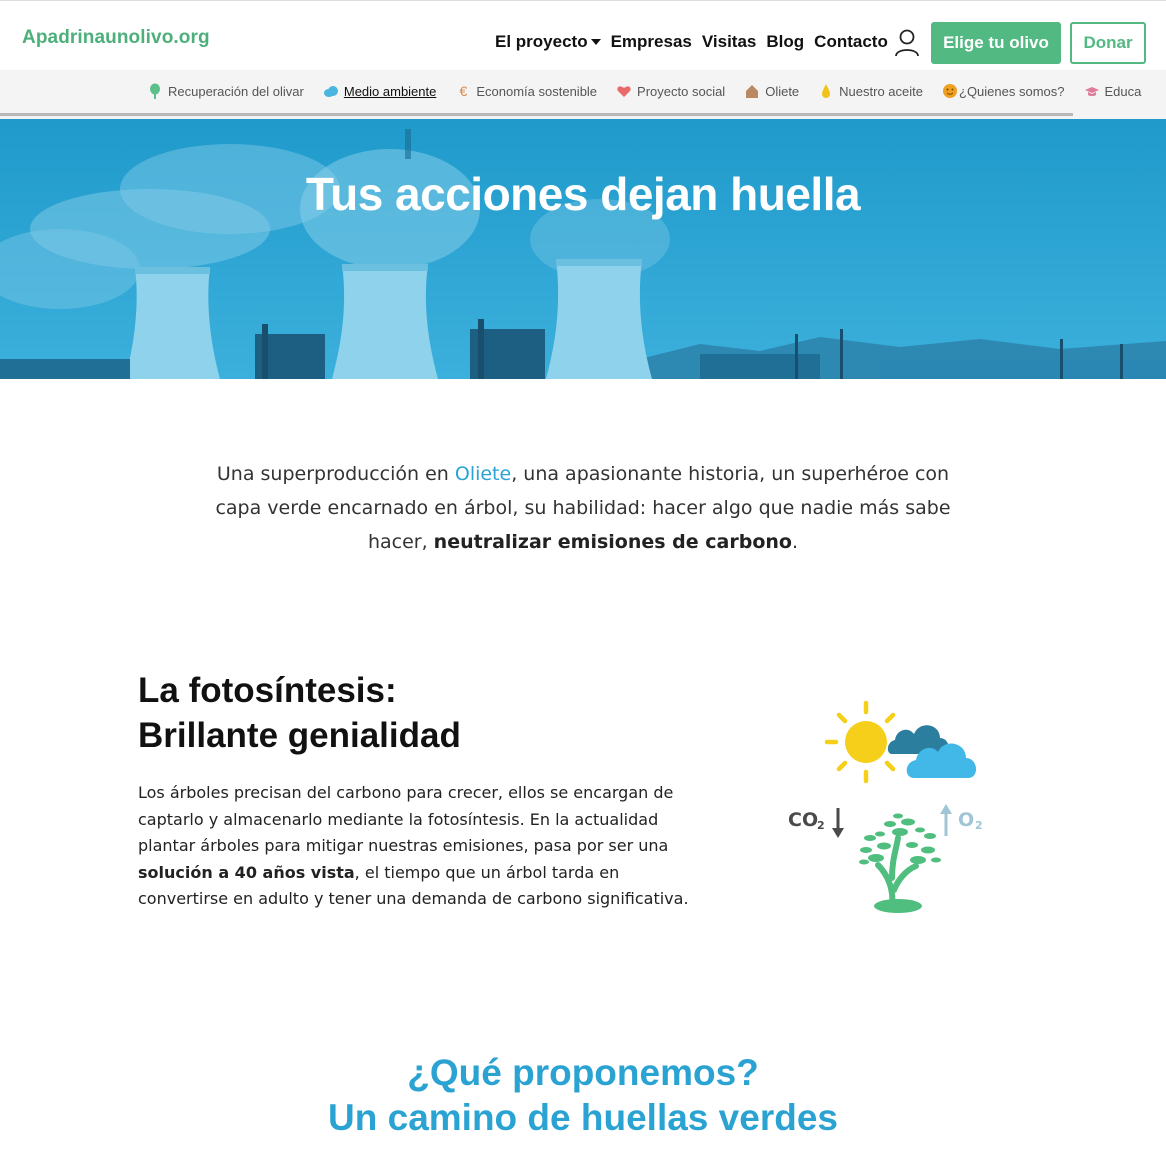 Image resolution: width=1166 pixels, height=1166 pixels. What do you see at coordinates (335, 474) in the screenshot?
I see `intro-text: Una superproducción en` at bounding box center [335, 474].